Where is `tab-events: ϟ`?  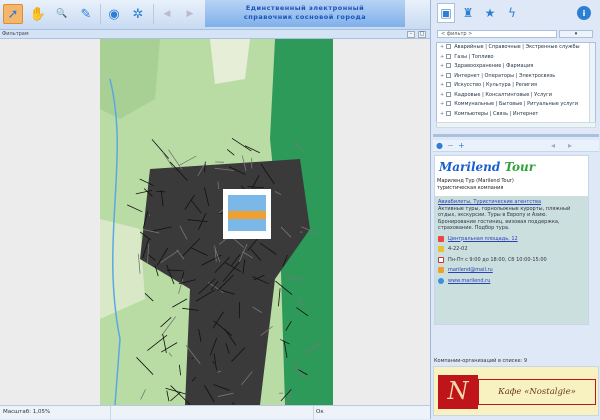
tab-events: ϟ is located at coordinates (512, 13).